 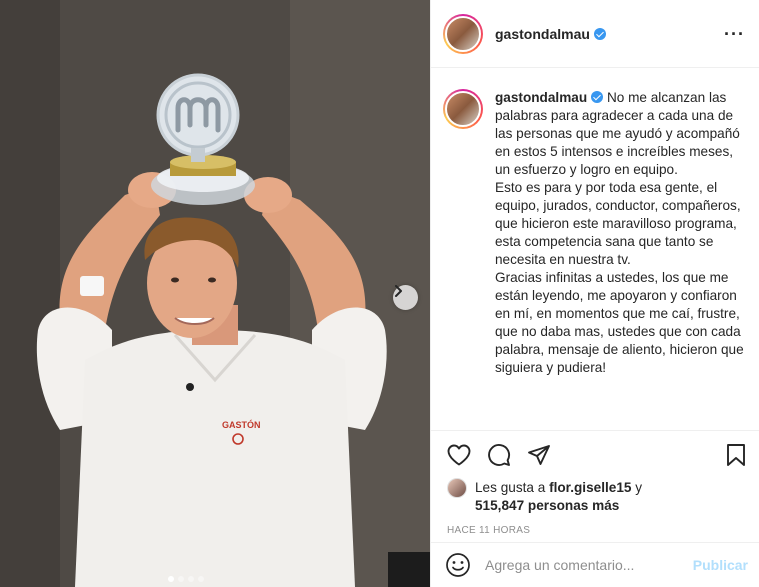 I want to click on comment-box: Publicar, so click(x=595, y=564).